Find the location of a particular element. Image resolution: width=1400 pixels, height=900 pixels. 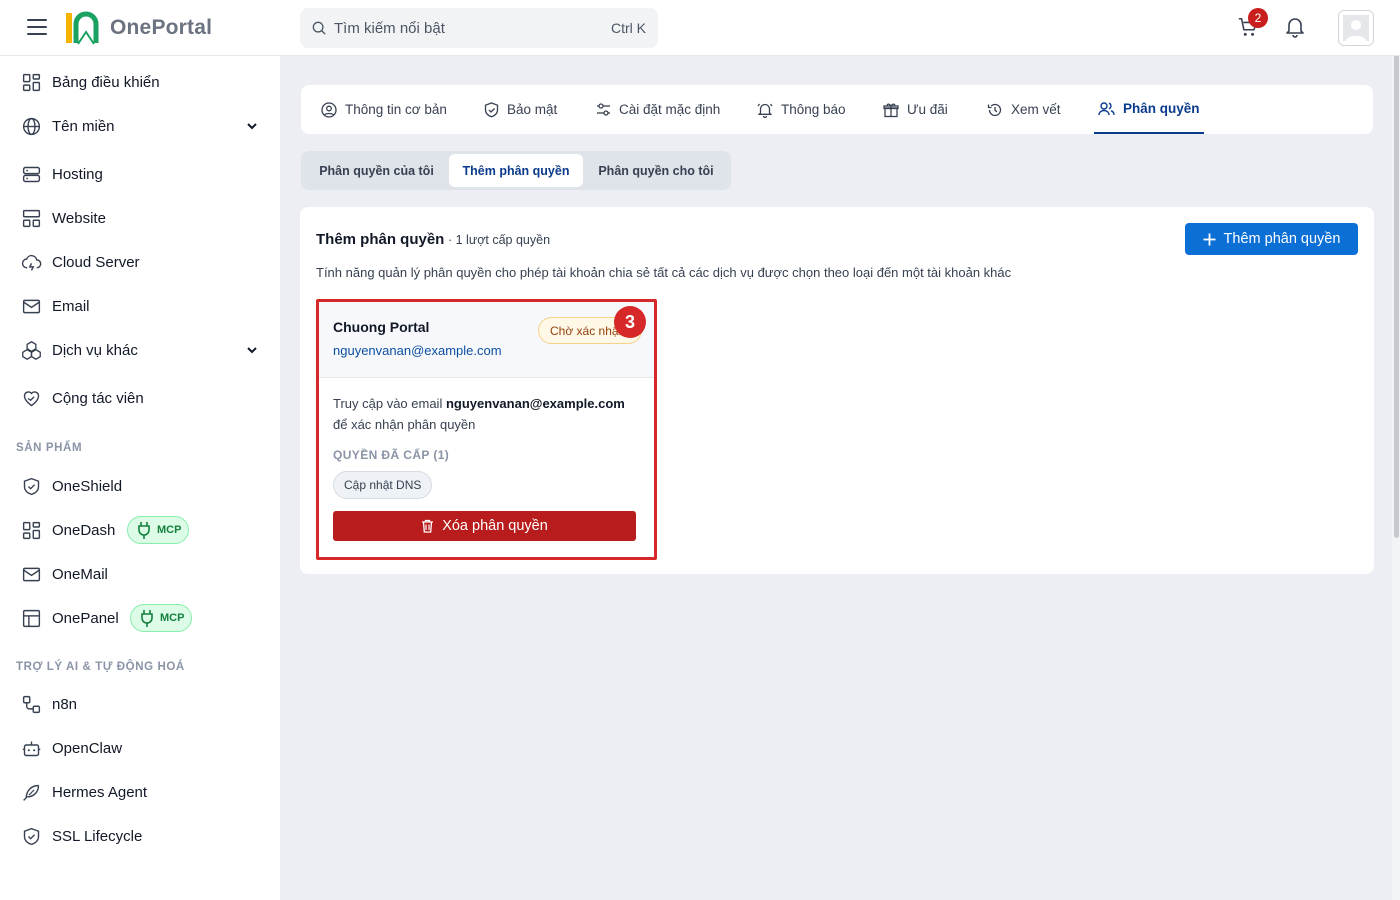

sidebar-item-oneshield: OneShield is located at coordinates (140, 486).